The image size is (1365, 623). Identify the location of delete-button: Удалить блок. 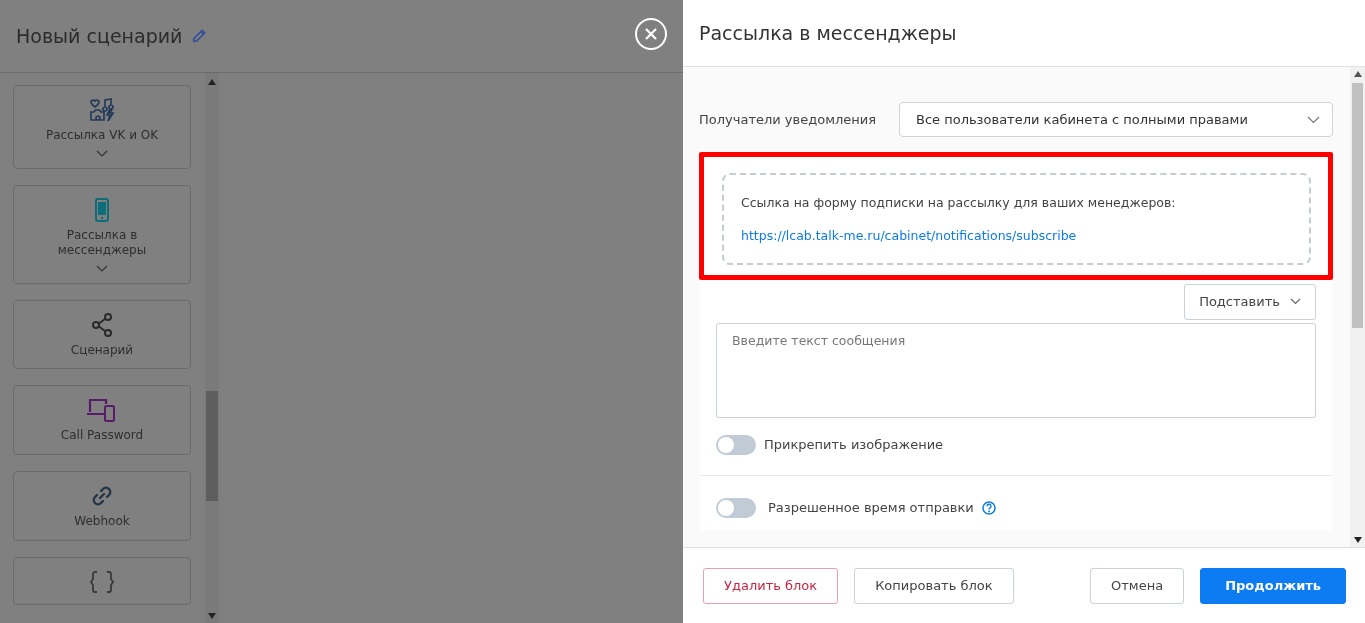
(771, 585).